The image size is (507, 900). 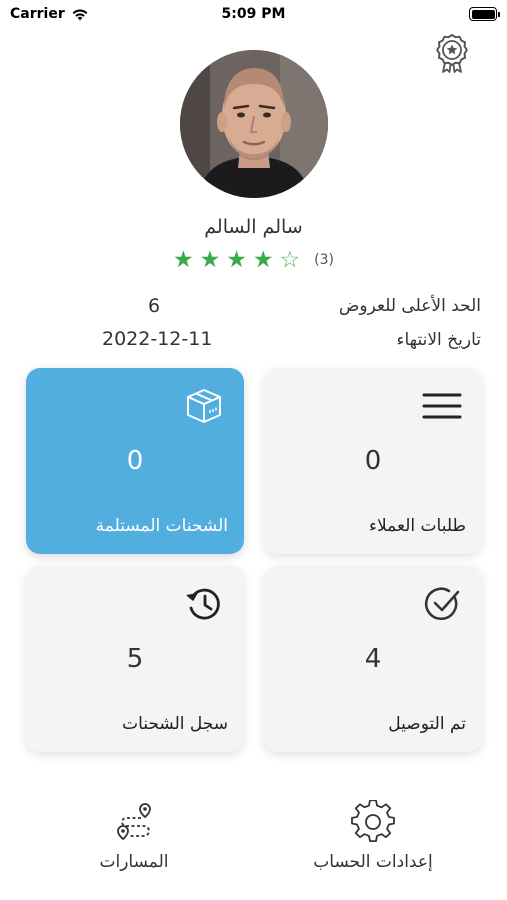 I want to click on account-settings-label: إعدادات الحساب, so click(x=373, y=862).